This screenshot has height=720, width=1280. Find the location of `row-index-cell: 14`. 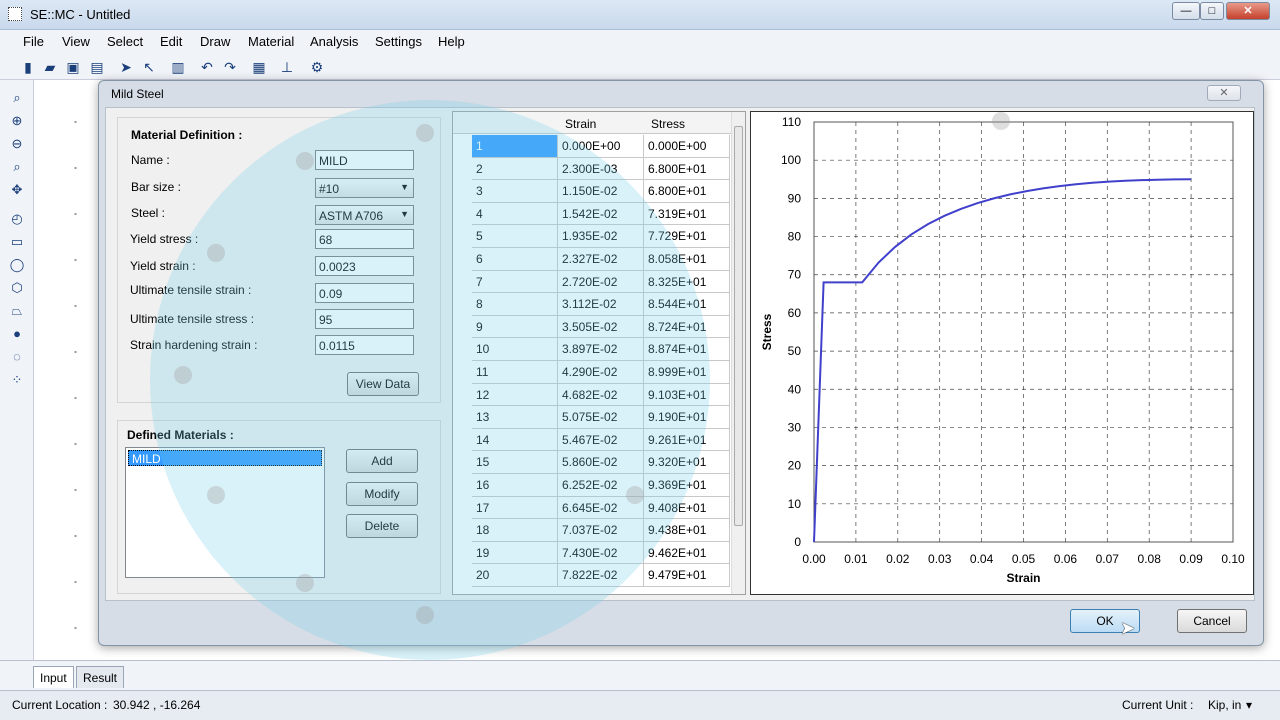

row-index-cell: 14 is located at coordinates (515, 440).